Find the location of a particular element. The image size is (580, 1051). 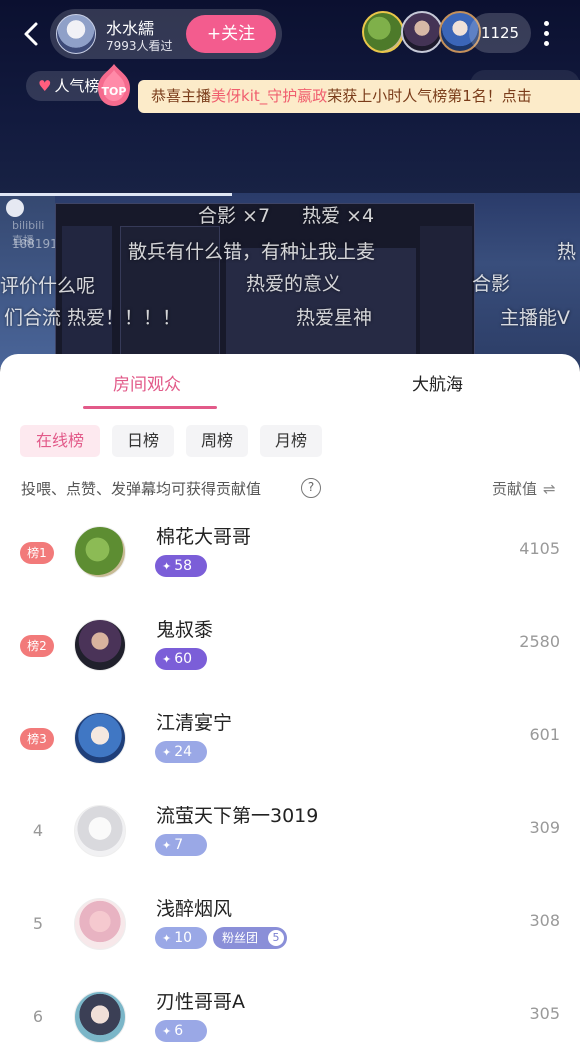

contribution-score: 2580 is located at coordinates (539, 641).